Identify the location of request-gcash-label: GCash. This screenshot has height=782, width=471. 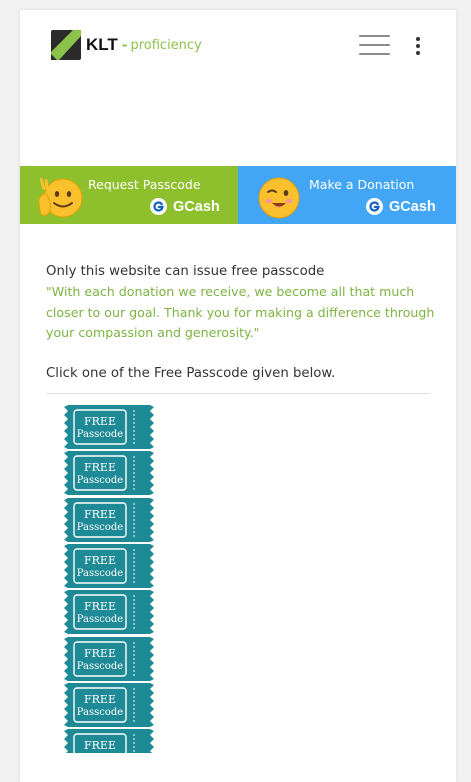
(196, 206).